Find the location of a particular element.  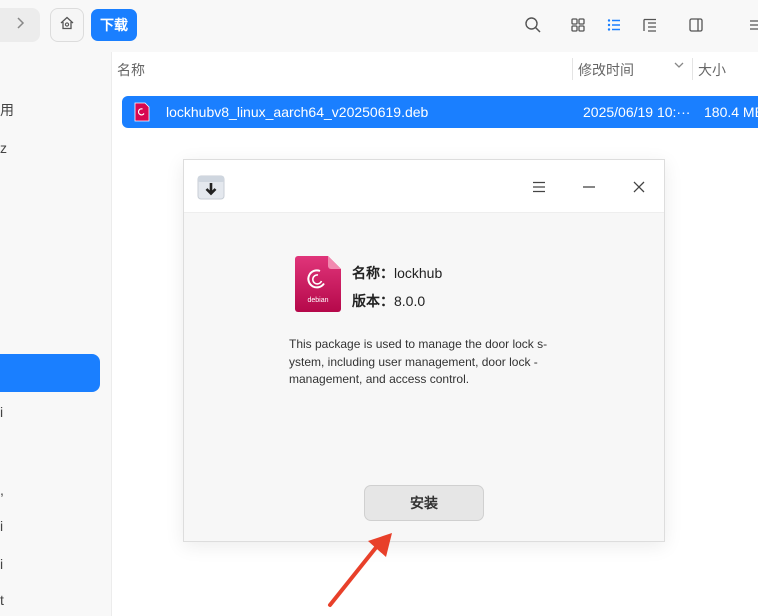

chevron-right-icon is located at coordinates (20, 25).